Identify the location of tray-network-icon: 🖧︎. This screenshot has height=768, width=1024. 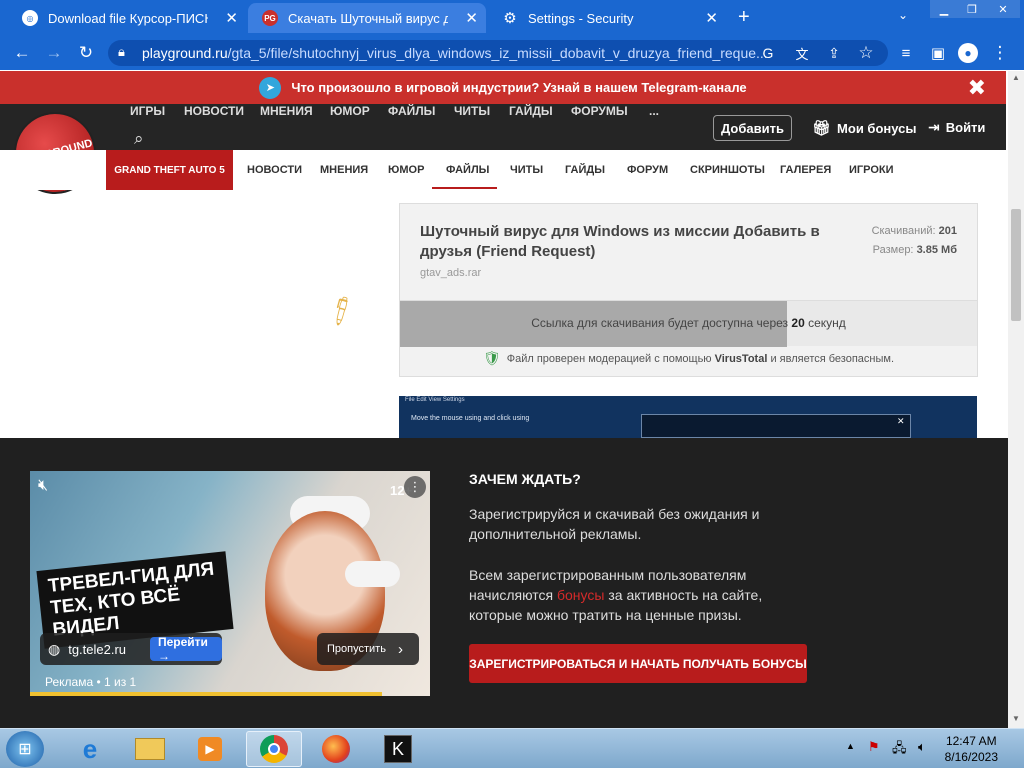
(899, 750).